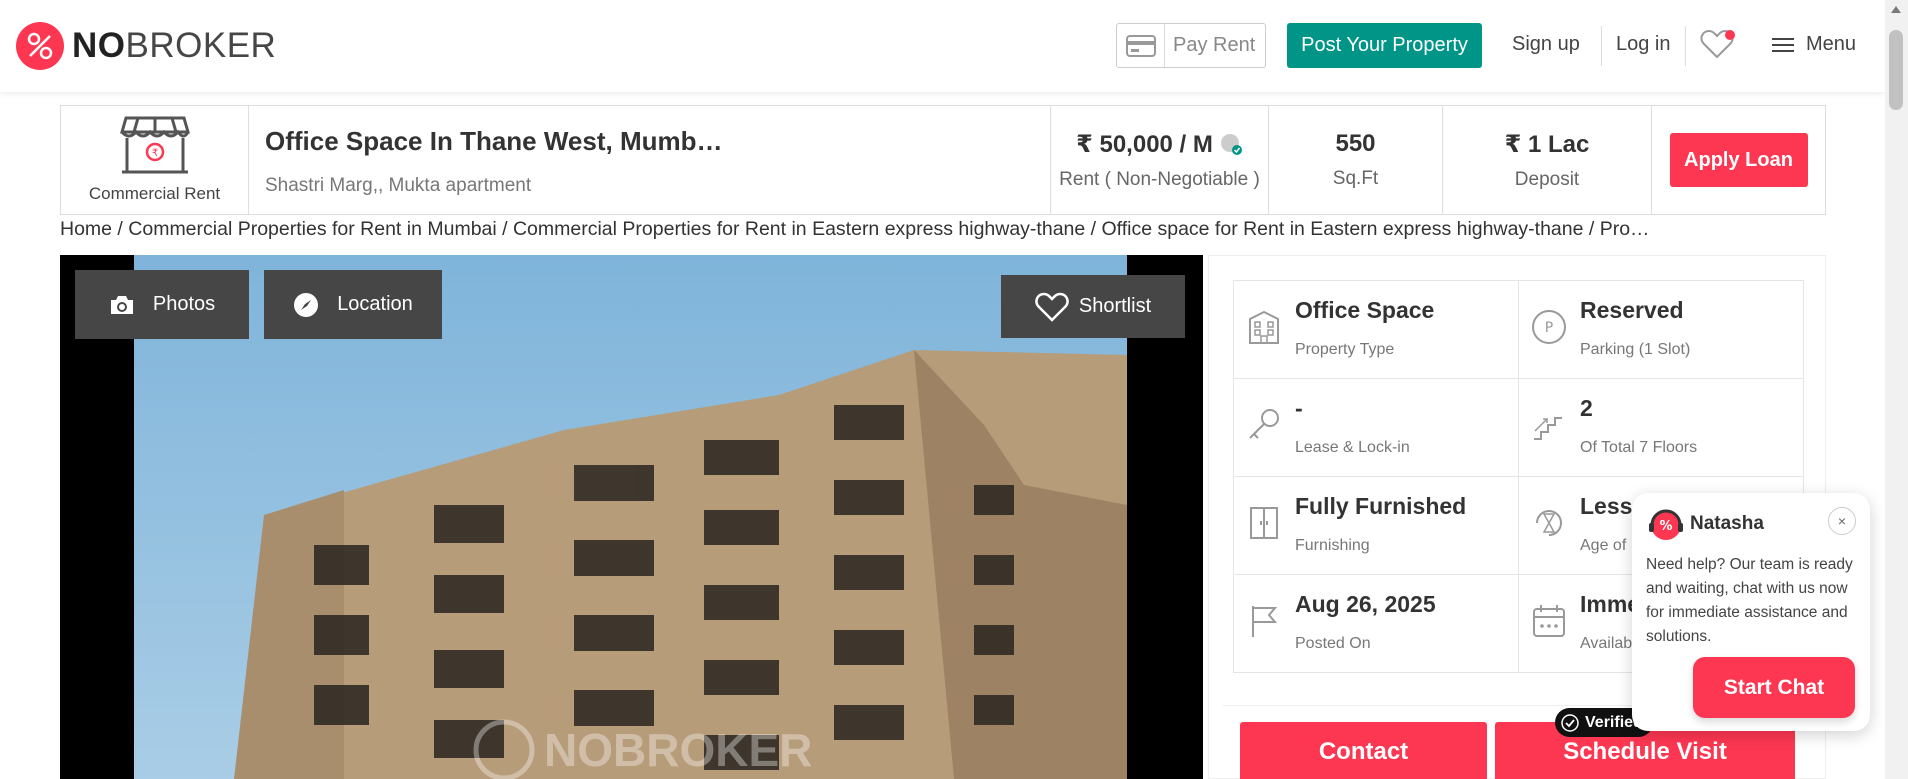  I want to click on detail-label: Furnishing, so click(1332, 545).